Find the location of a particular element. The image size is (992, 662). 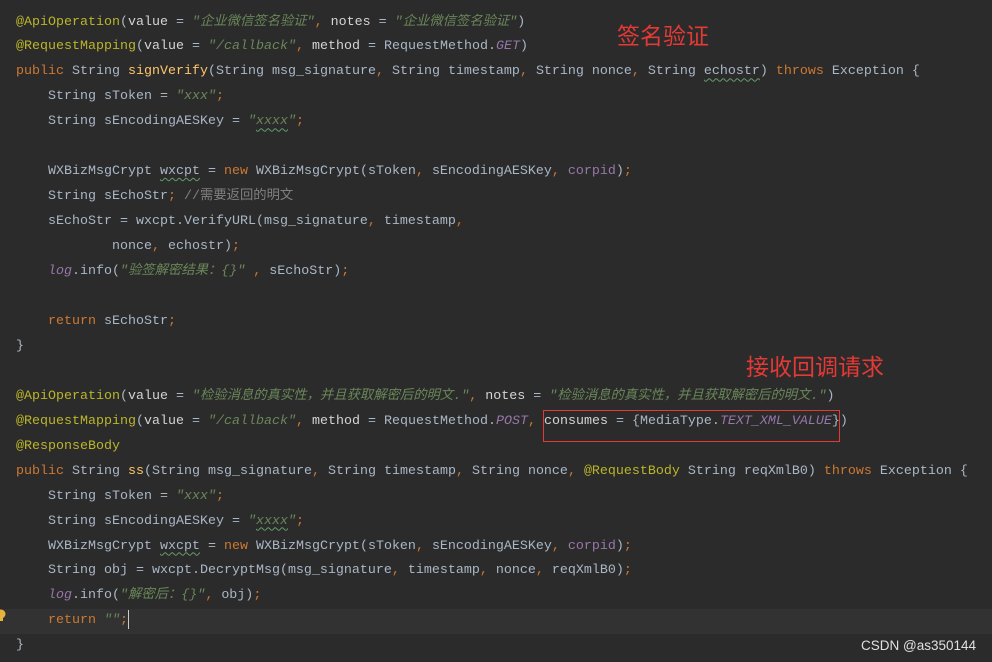

code-text: (String msg_signature is located at coordinates (292, 71).